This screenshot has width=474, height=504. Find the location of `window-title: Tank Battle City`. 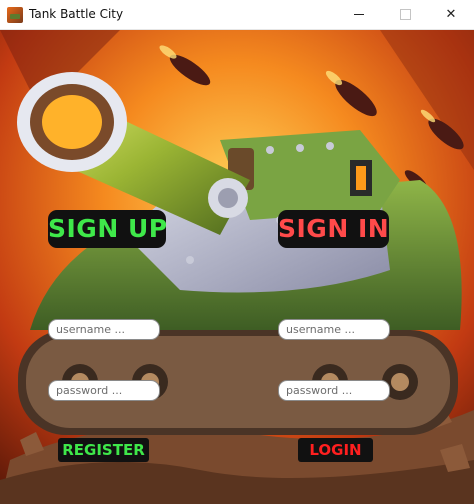

window-title: Tank Battle City is located at coordinates (76, 14).